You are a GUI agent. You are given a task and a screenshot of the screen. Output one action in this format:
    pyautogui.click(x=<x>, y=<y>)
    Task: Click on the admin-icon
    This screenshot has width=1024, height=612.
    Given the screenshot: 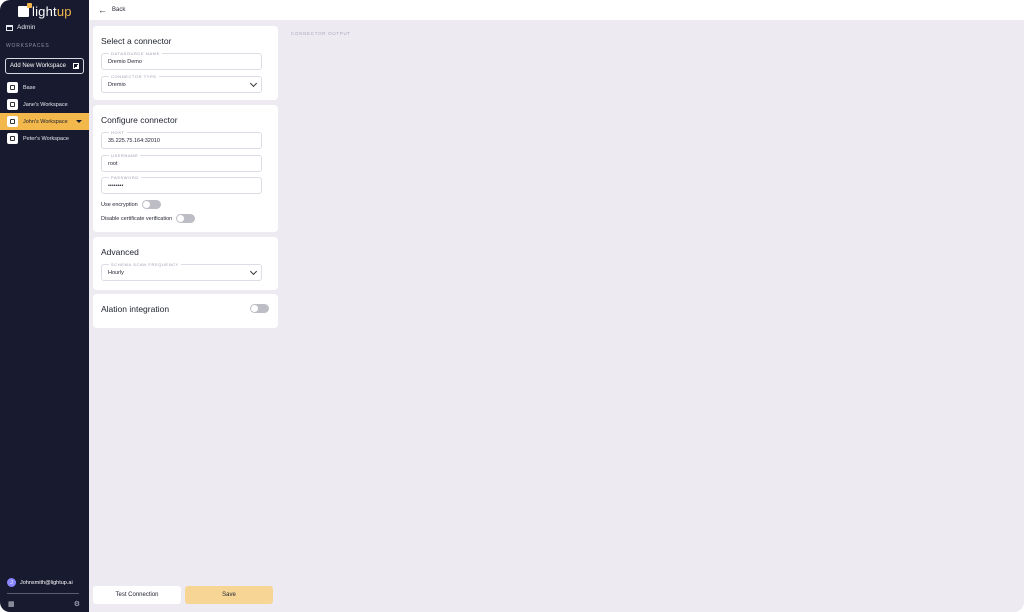 What is the action you would take?
    pyautogui.click(x=9, y=27)
    